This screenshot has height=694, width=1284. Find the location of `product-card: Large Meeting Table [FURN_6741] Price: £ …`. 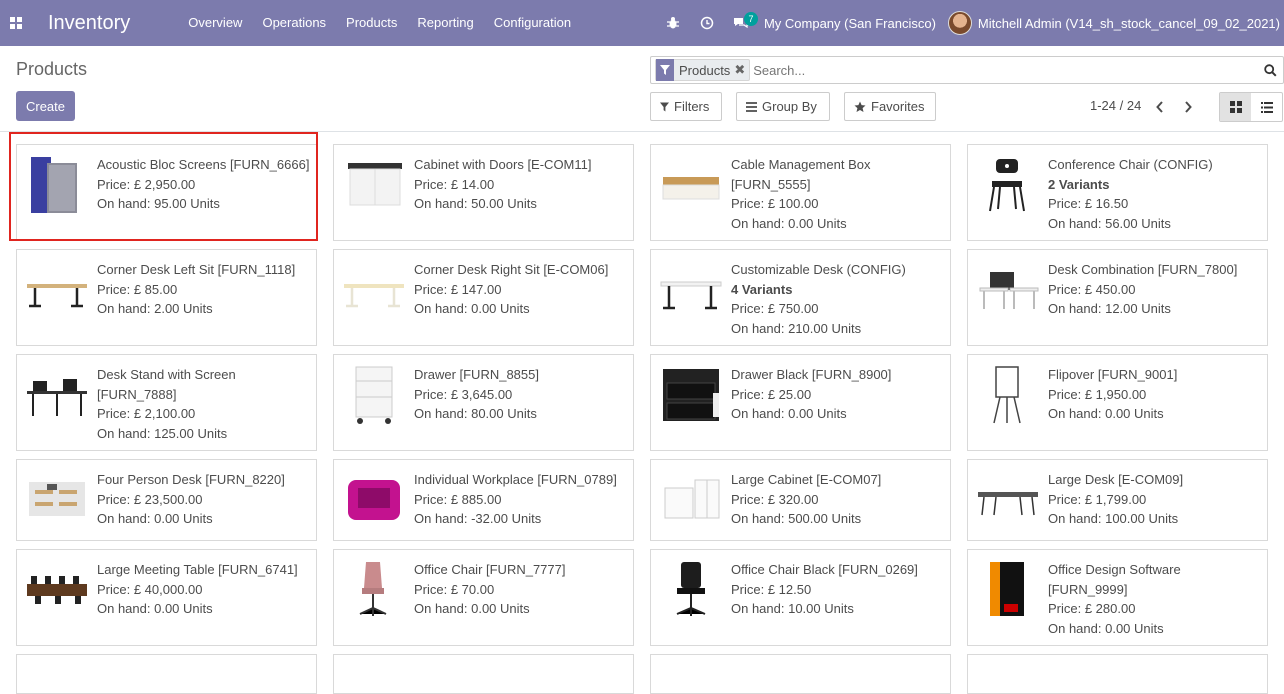

product-card: Large Meeting Table [FURN_6741] Price: £ … is located at coordinates (166, 597).